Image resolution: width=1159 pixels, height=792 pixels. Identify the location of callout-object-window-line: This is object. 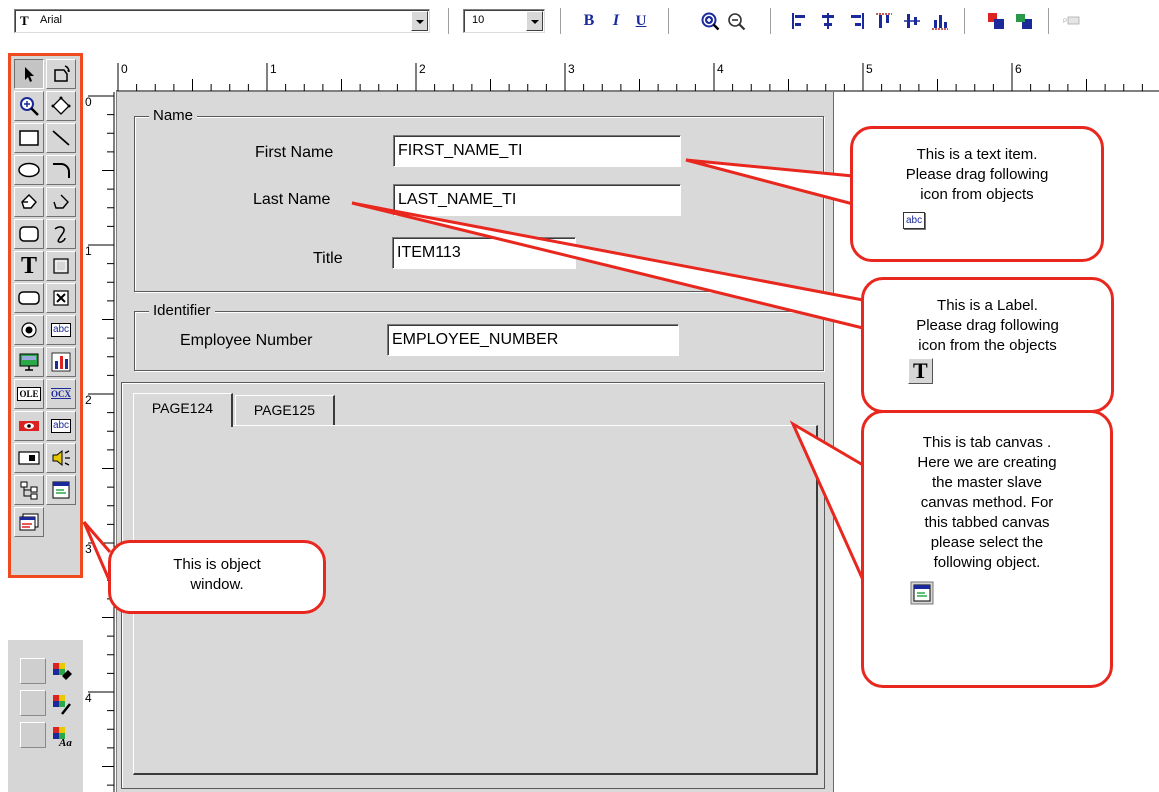
(217, 564).